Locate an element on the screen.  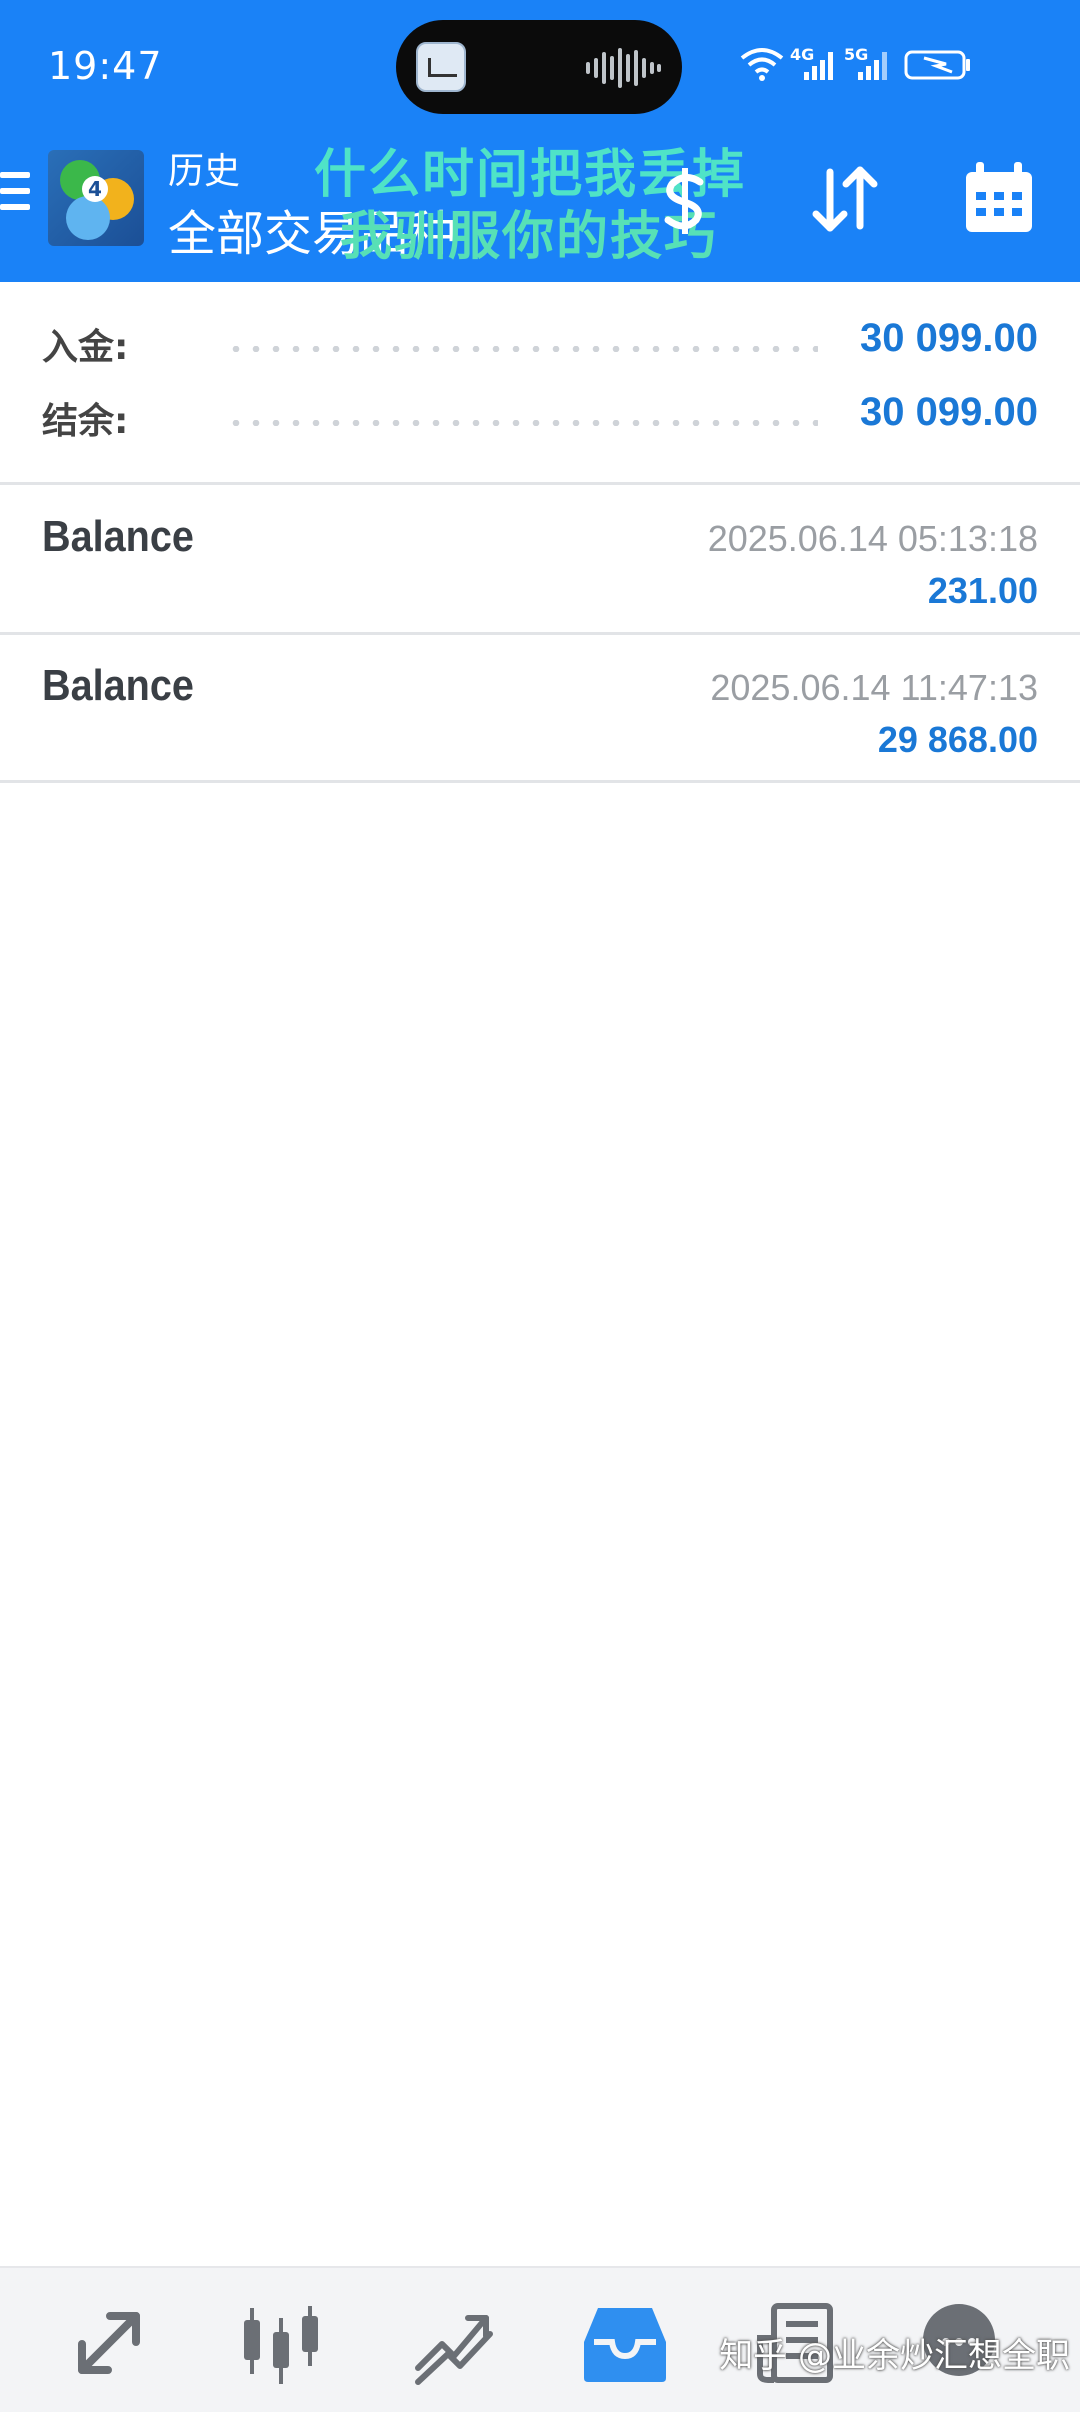
summary-row-deposit: 入金: 30 099.00 is located at coordinates (540, 347).